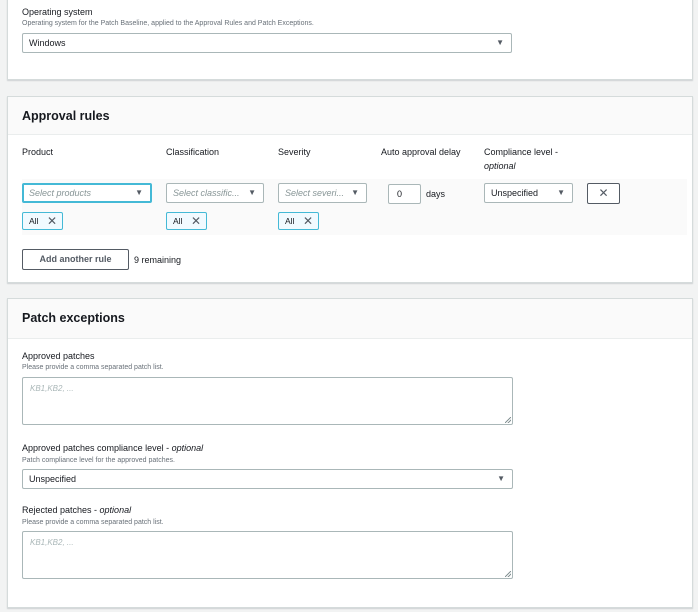 This screenshot has height=612, width=698. I want to click on approved-compliance-label-text: Approved patches compliance level -, so click(97, 448).